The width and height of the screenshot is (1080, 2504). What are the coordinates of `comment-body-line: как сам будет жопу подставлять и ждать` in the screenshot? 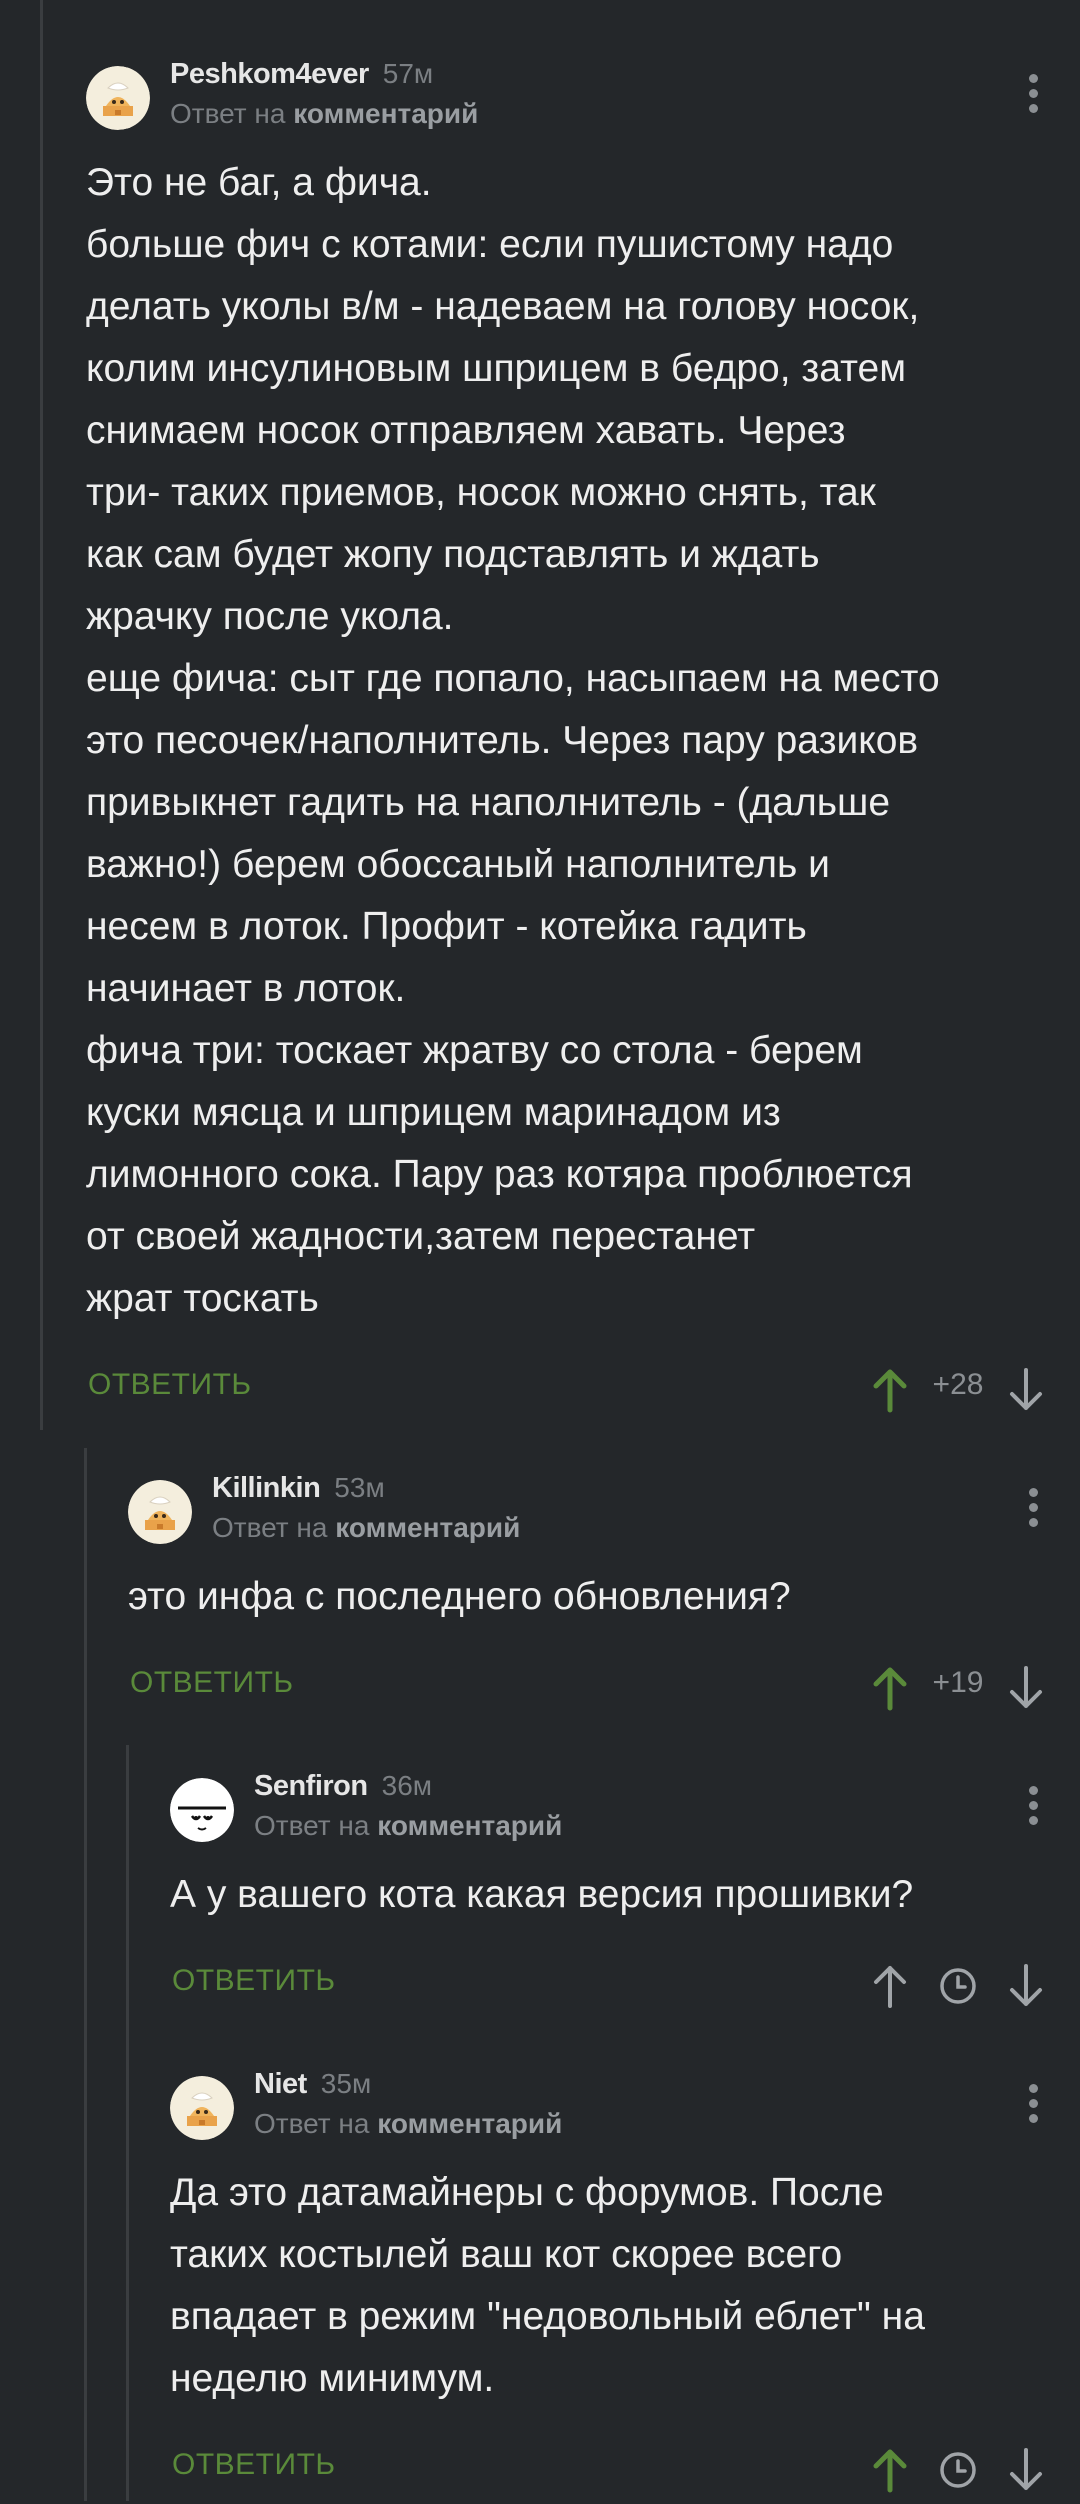 It's located at (453, 554).